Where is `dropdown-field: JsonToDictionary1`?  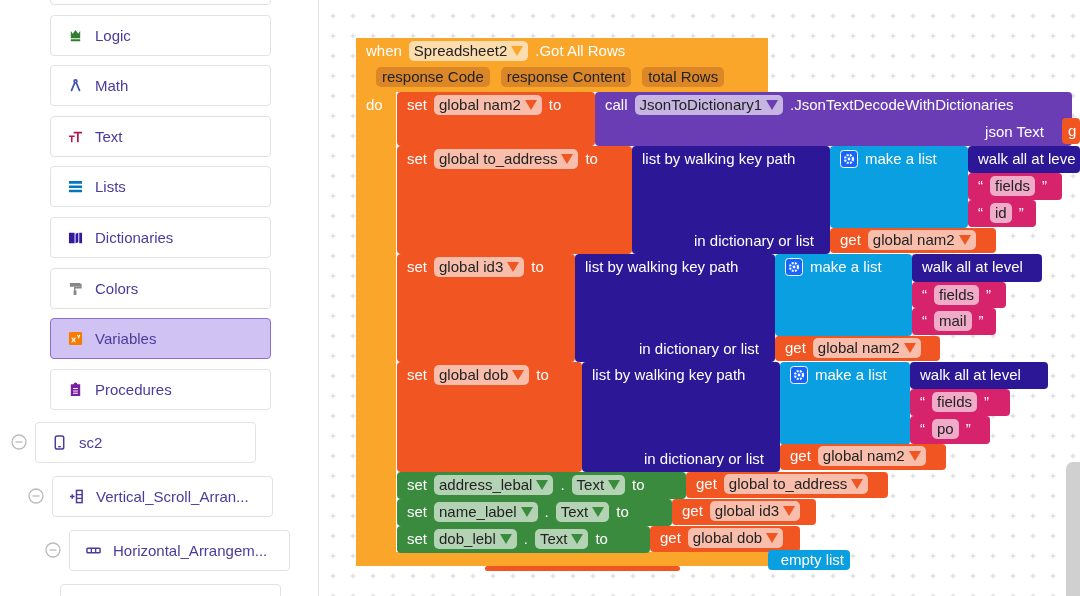 dropdown-field: JsonToDictionary1 is located at coordinates (709, 105).